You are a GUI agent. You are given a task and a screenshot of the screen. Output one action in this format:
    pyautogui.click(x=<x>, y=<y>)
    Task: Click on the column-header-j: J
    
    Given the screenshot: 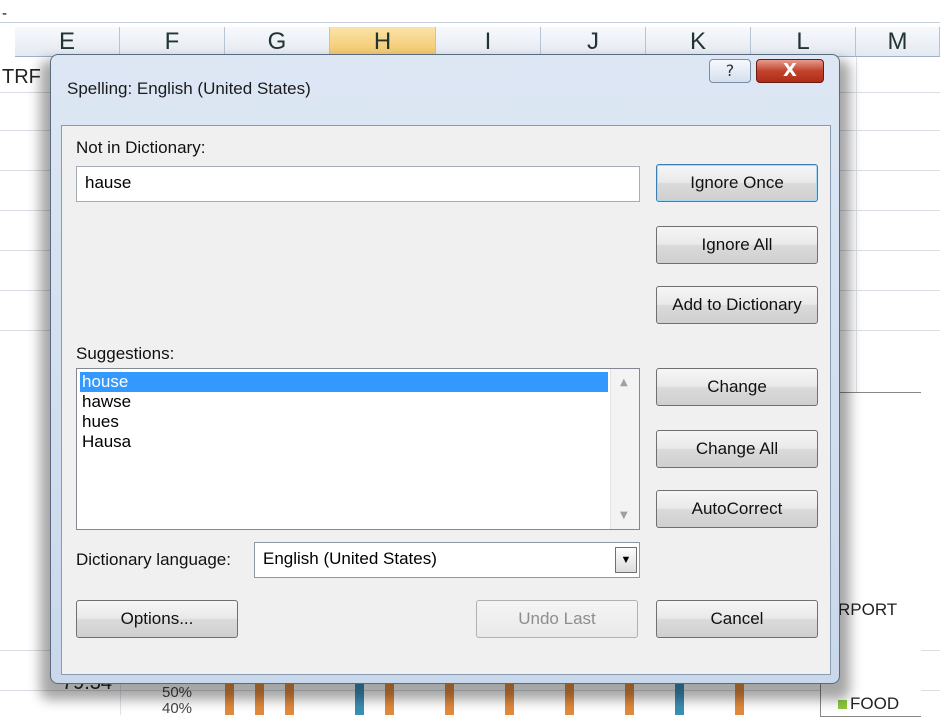 What is the action you would take?
    pyautogui.click(x=593, y=42)
    